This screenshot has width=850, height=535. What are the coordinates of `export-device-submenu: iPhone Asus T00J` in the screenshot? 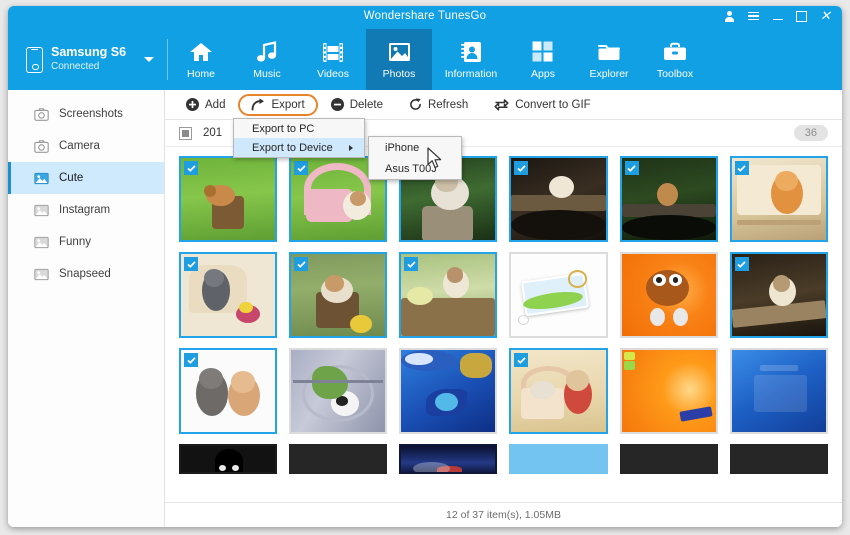 It's located at (415, 158).